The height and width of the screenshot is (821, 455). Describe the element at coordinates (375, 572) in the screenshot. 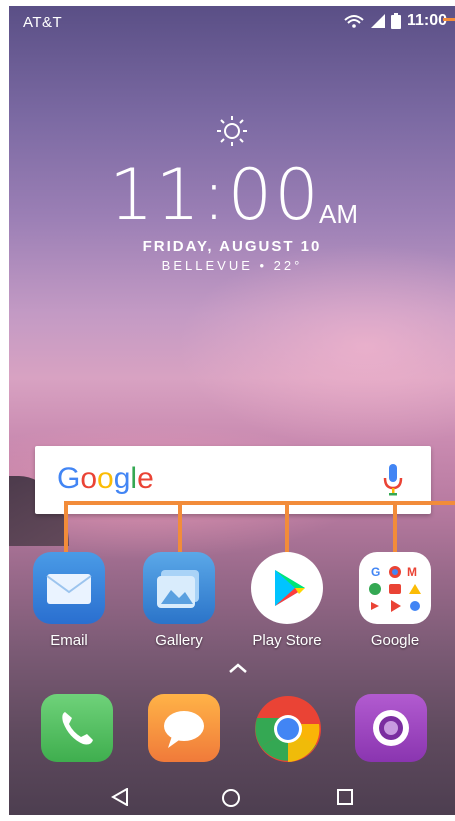

I see `svg-text: G` at that location.